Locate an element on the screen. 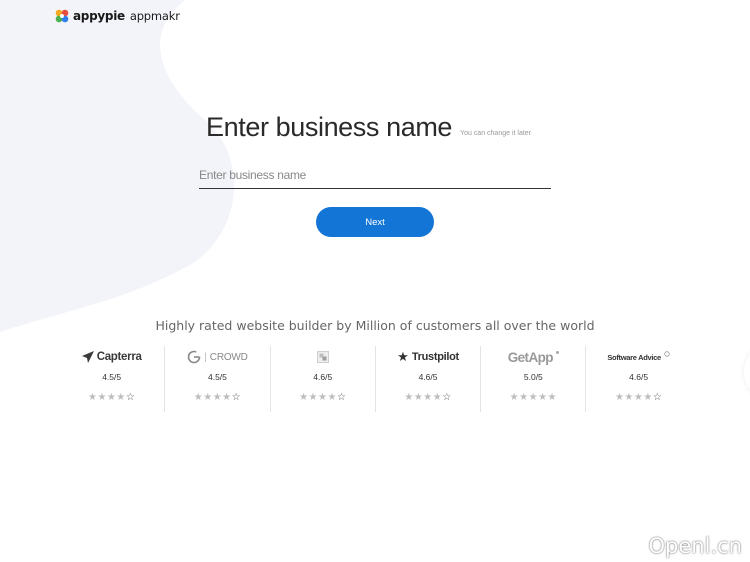 The image size is (750, 562). rating-review-site: 4.6/5 ★★★★☆ is located at coordinates (322, 379).